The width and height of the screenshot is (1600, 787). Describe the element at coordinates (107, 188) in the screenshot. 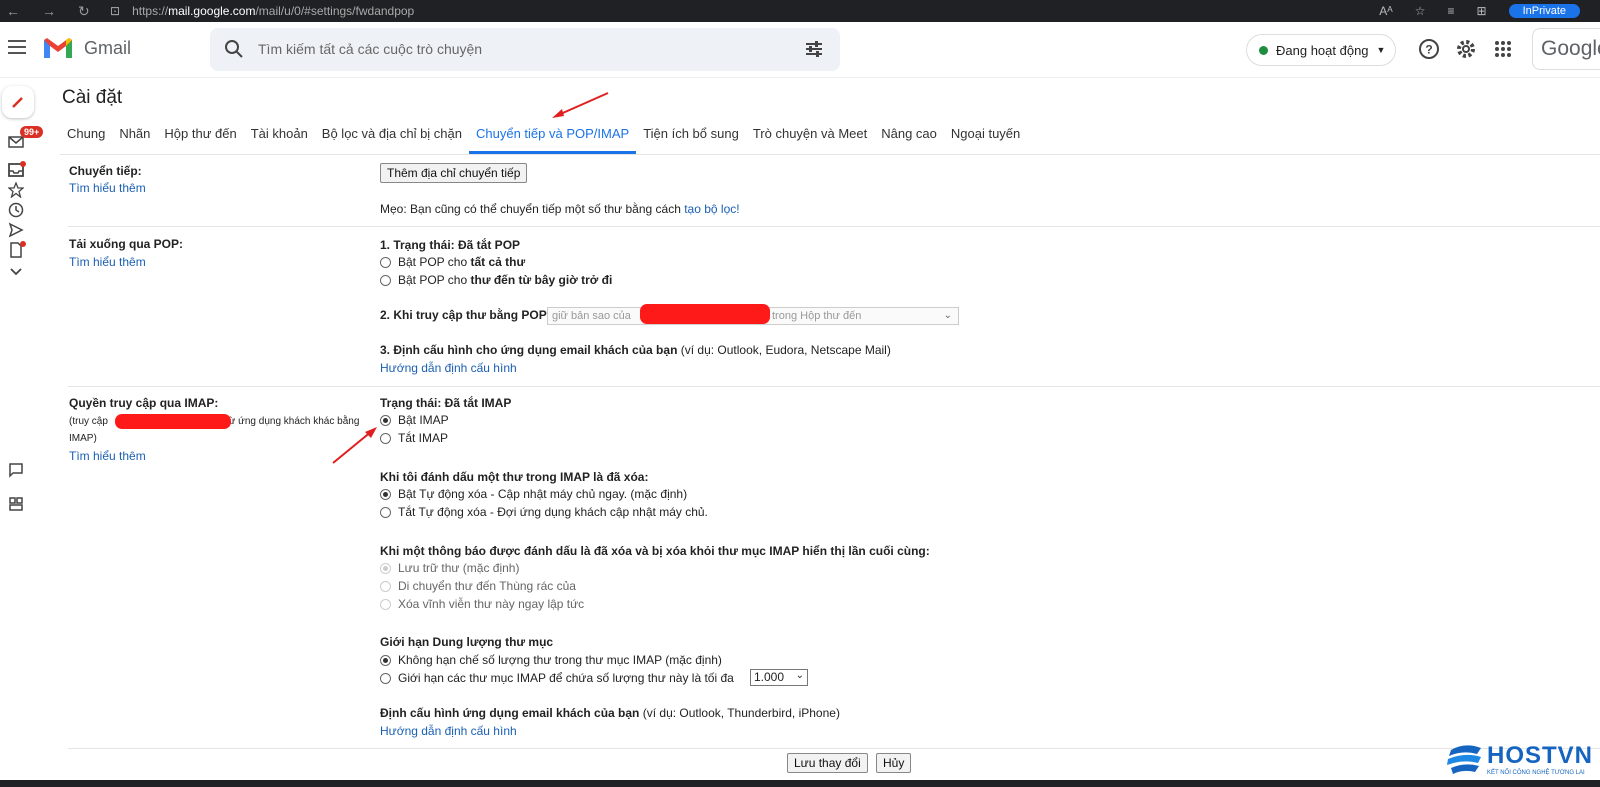

I see `forwarding-learn-more-link: Tìm hiểu thêm` at that location.